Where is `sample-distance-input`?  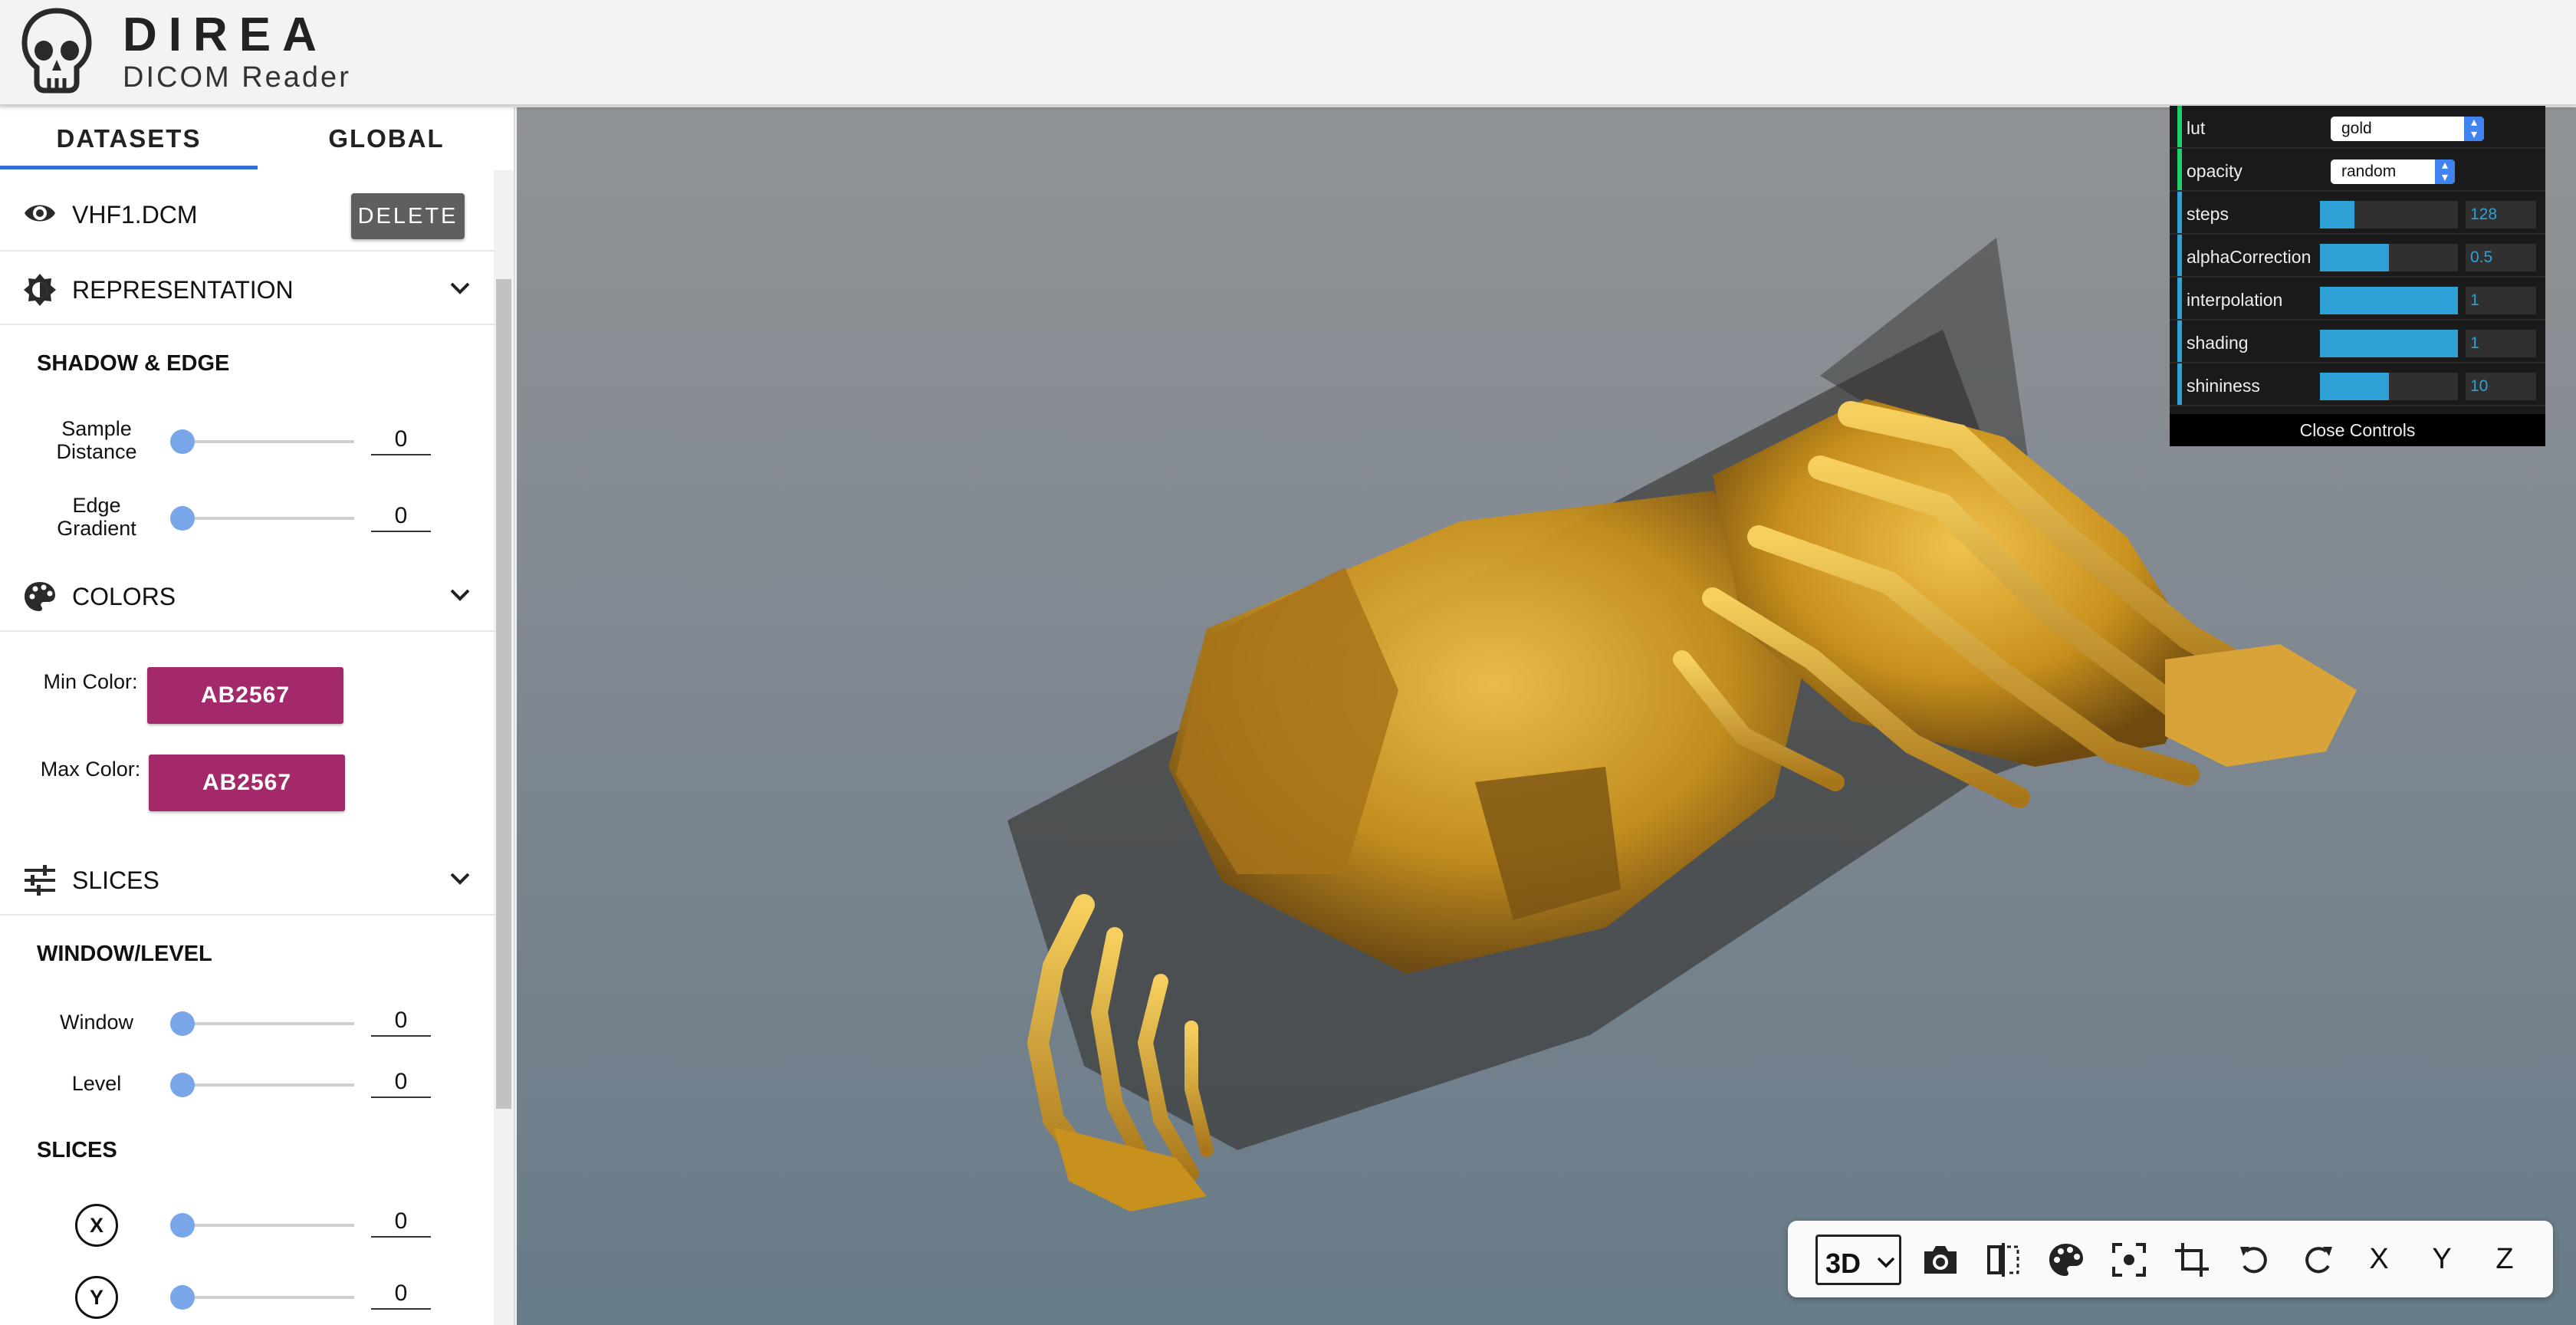 sample-distance-input is located at coordinates (401, 440).